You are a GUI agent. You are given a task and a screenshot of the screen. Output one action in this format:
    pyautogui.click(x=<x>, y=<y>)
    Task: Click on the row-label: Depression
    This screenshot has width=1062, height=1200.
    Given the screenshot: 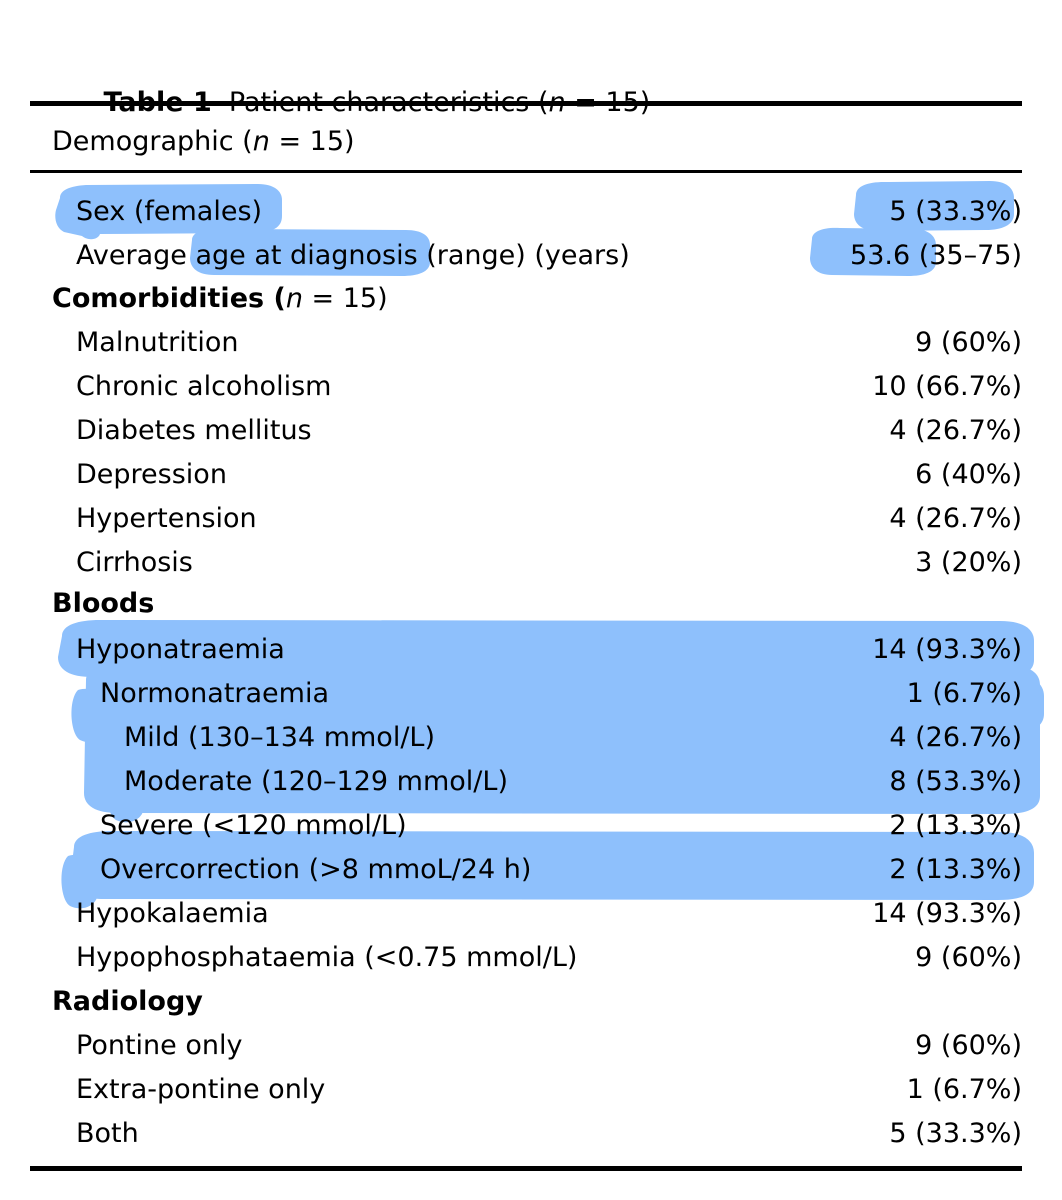 What is the action you would take?
    pyautogui.click(x=151, y=474)
    